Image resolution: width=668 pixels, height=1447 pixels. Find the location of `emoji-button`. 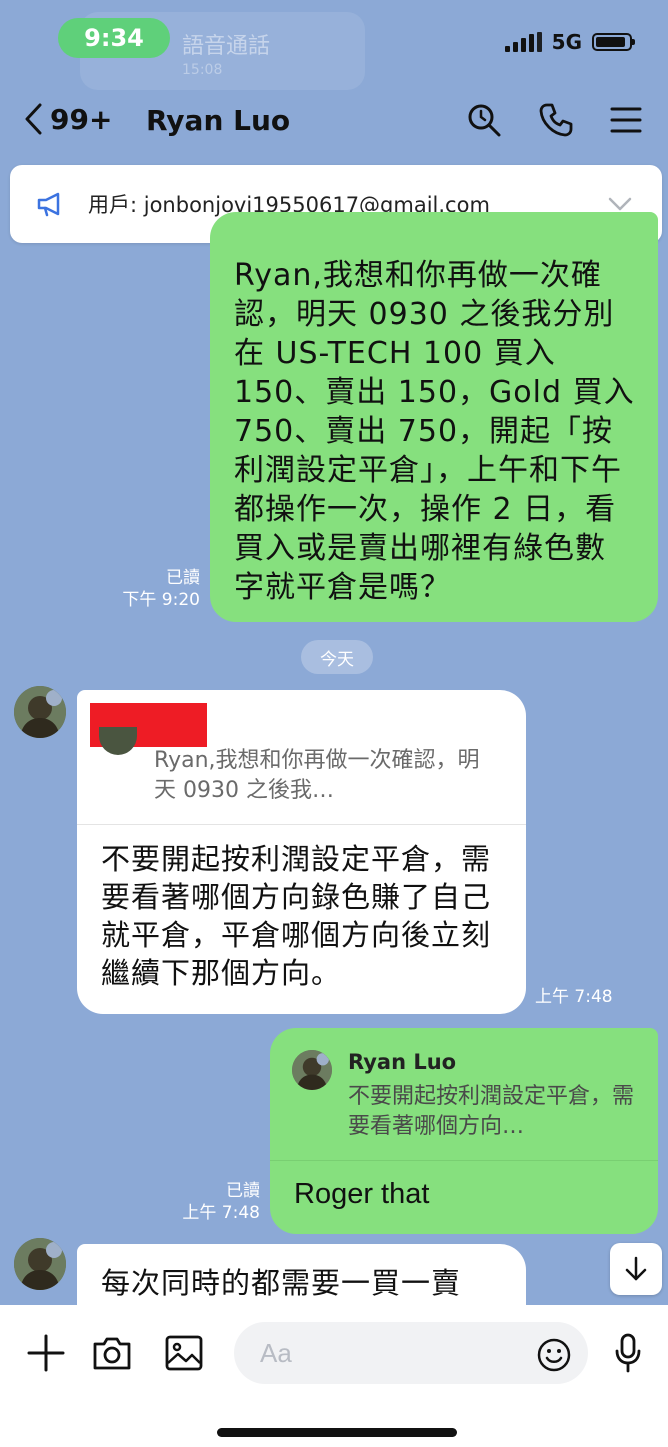

emoji-button is located at coordinates (554, 1355).